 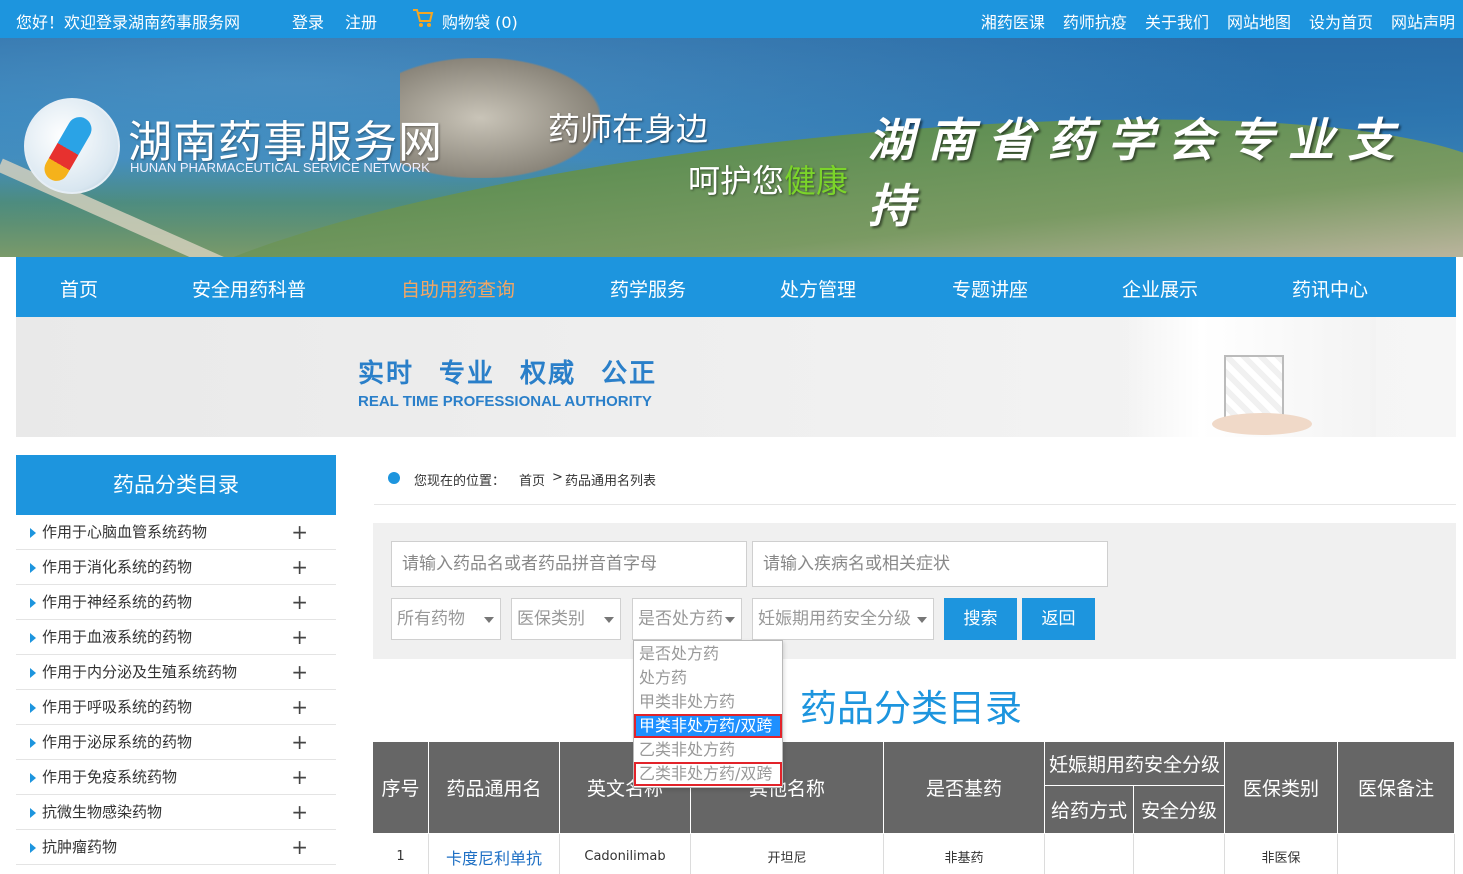 What do you see at coordinates (611, 481) in the screenshot?
I see `breadcrumb-current: 药品通用名列表` at bounding box center [611, 481].